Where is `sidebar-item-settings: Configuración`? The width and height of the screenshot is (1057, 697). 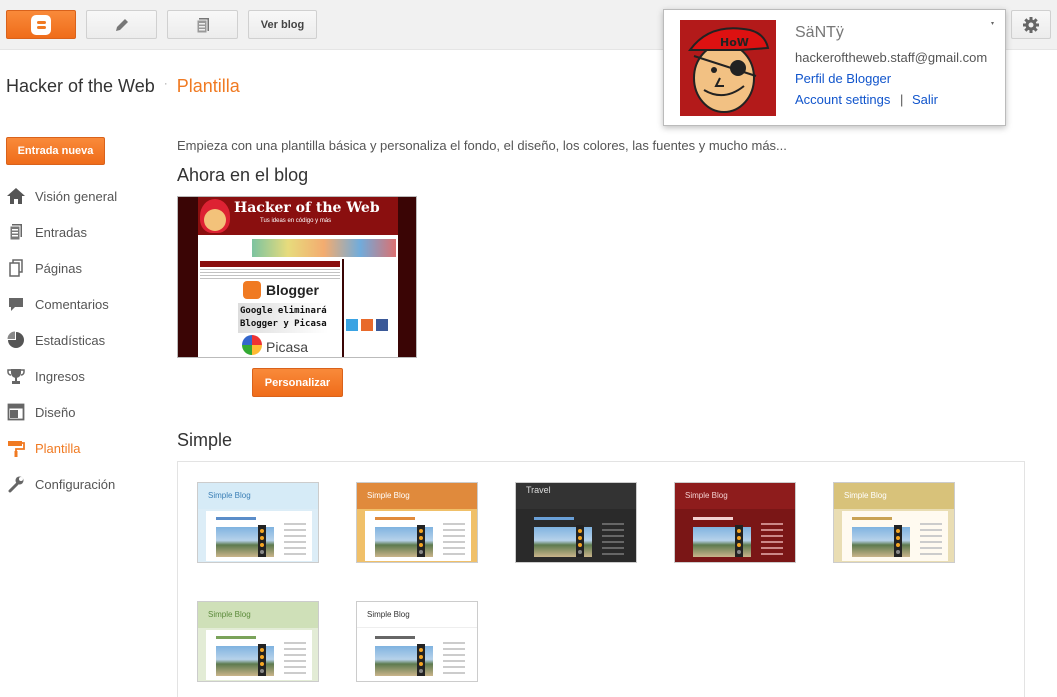
sidebar-item-settings: Configuración is located at coordinates (86, 484).